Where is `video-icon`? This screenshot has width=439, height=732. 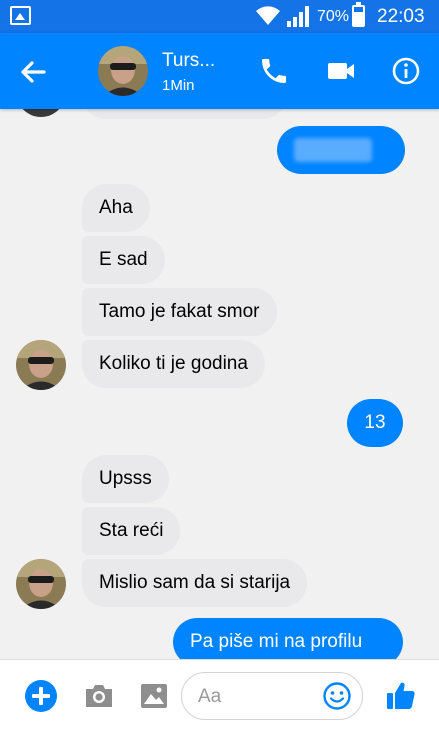 video-icon is located at coordinates (341, 71).